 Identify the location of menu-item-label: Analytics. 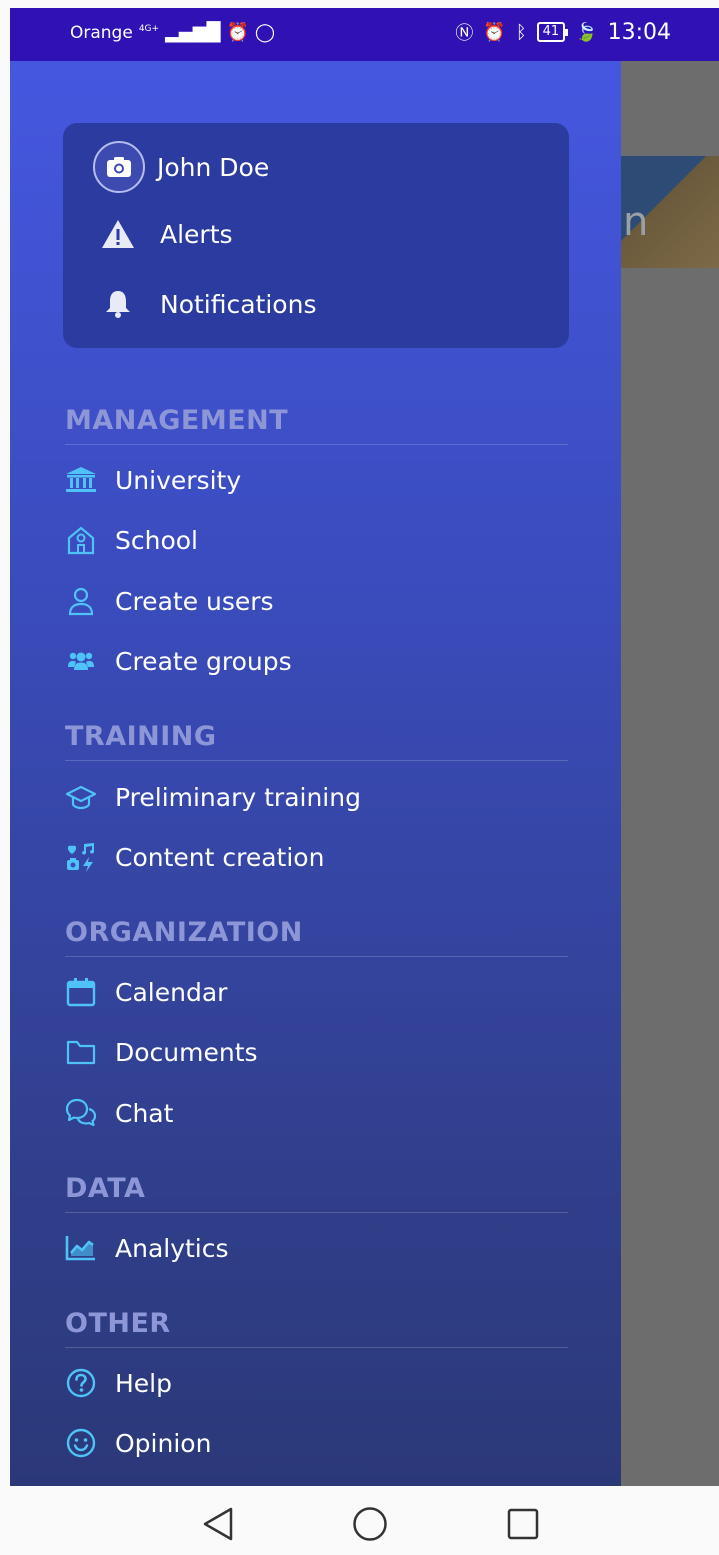
(172, 1248).